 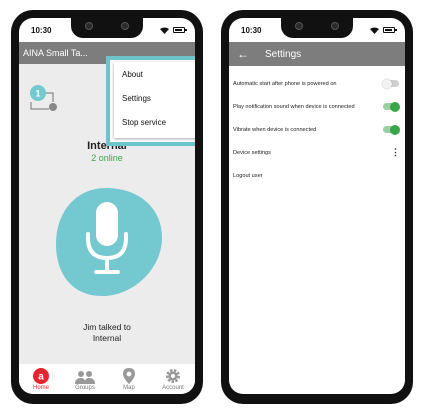 I want to click on settings-app-bar: ← Settings, so click(x=317, y=54).